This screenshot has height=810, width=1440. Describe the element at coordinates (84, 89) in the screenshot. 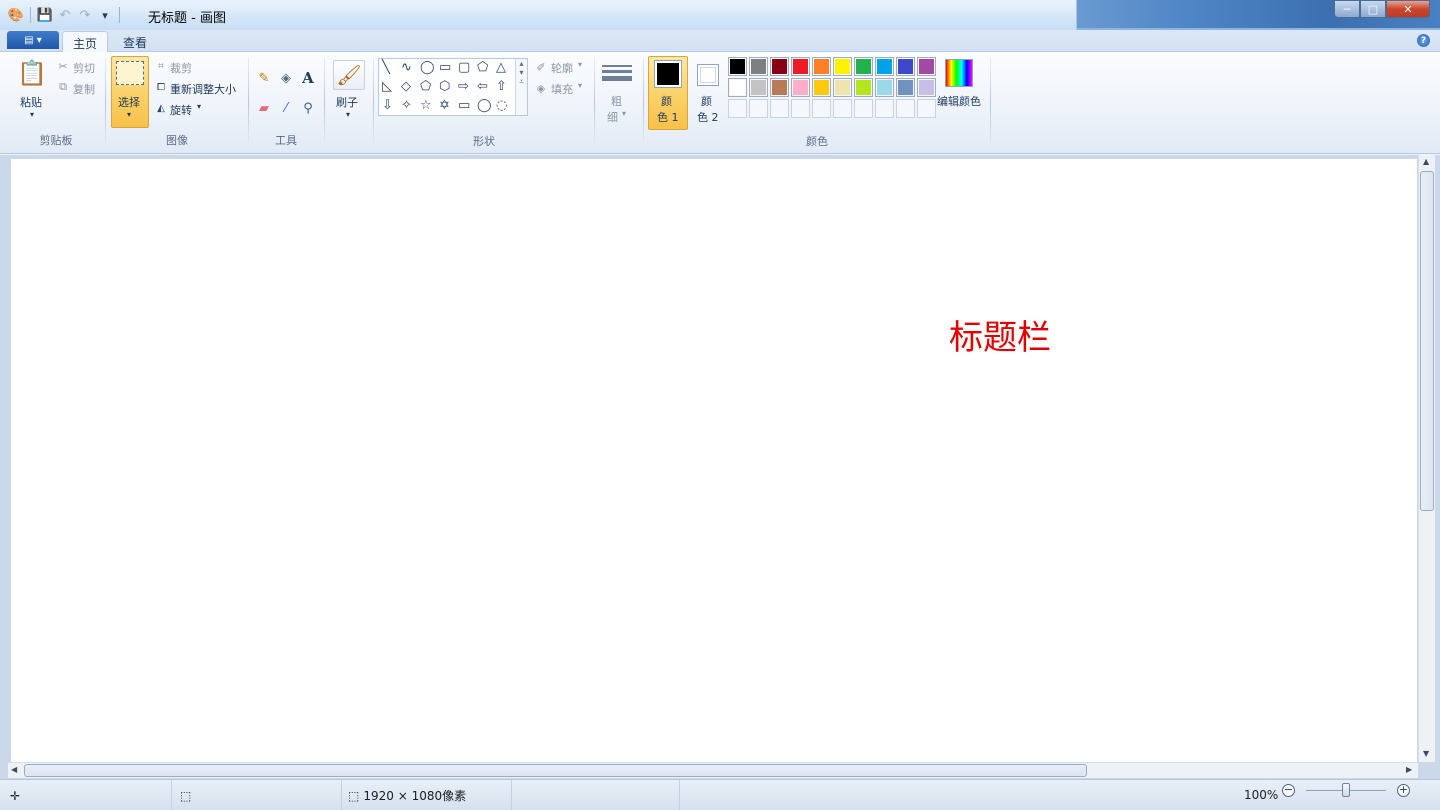

I see `copy-button: 复制` at that location.